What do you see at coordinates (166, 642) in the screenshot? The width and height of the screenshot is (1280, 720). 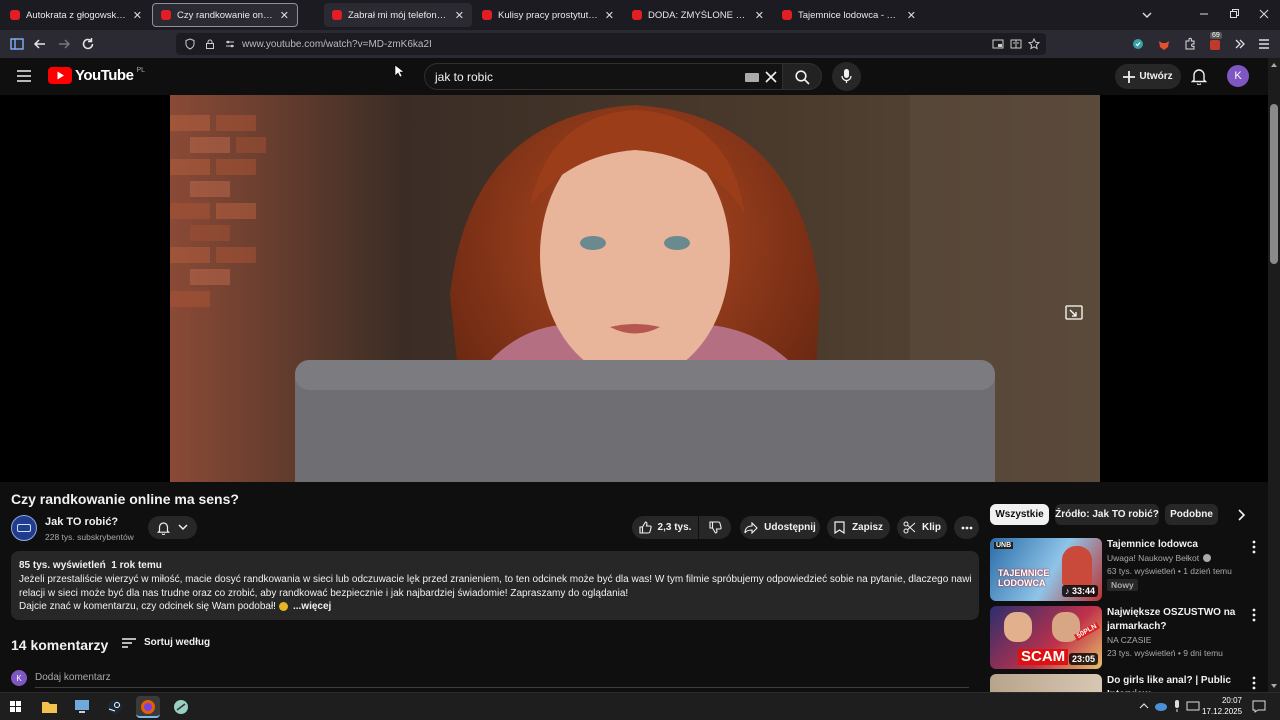 I see `sort-comments-button: Sortuj według` at bounding box center [166, 642].